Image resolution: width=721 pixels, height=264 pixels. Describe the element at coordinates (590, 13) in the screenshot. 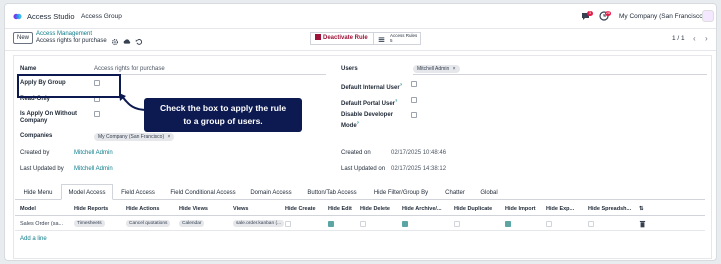

I see `chat-badge: 3` at that location.